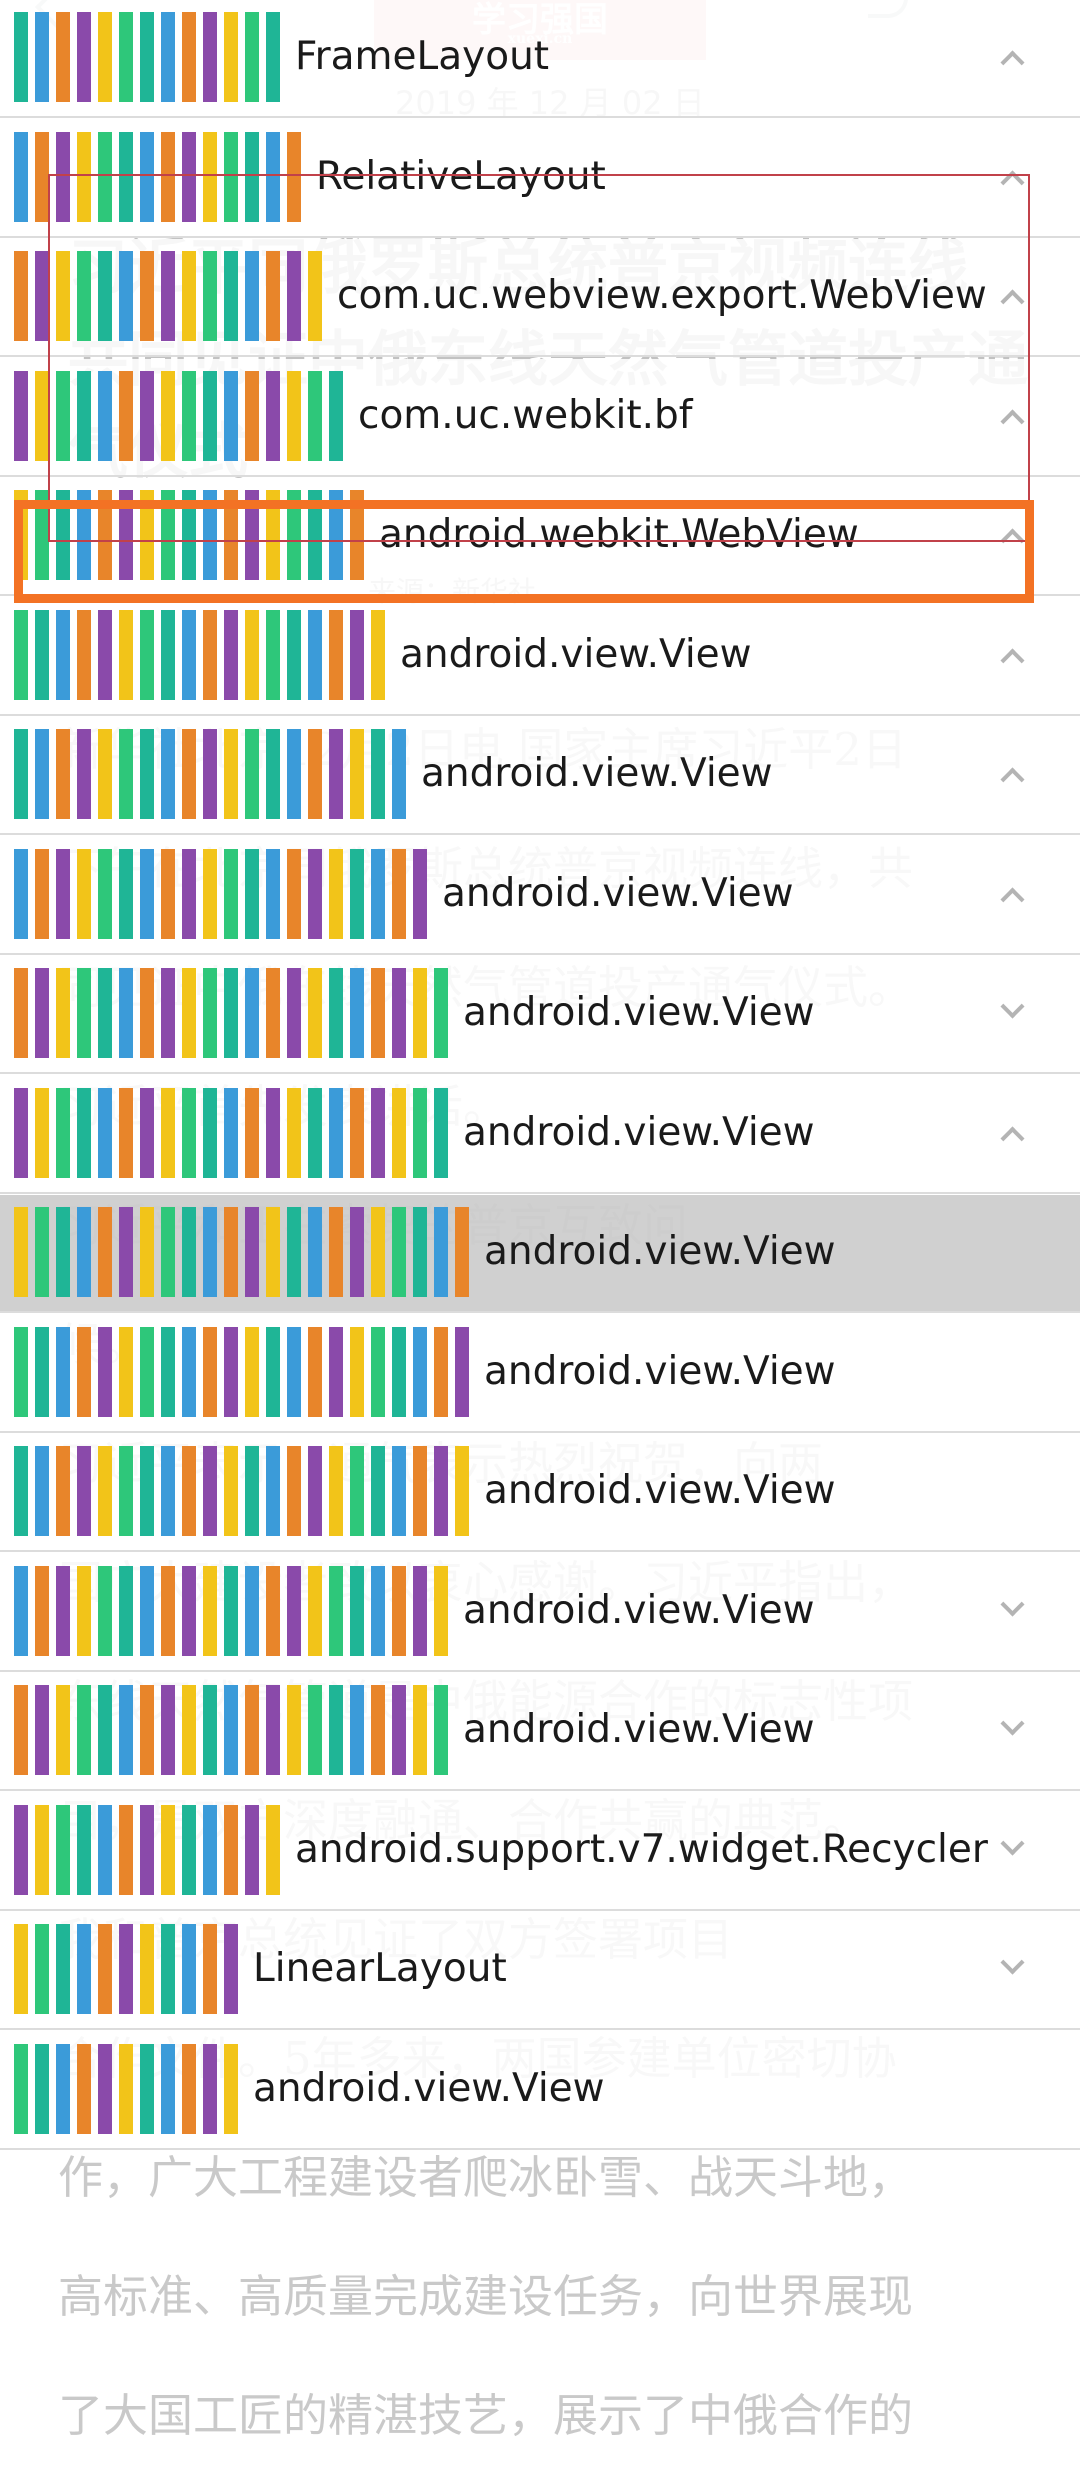 This screenshot has height=2475, width=1080. Describe the element at coordinates (422, 56) in the screenshot. I see `node-class-label: FrameLayout` at that location.